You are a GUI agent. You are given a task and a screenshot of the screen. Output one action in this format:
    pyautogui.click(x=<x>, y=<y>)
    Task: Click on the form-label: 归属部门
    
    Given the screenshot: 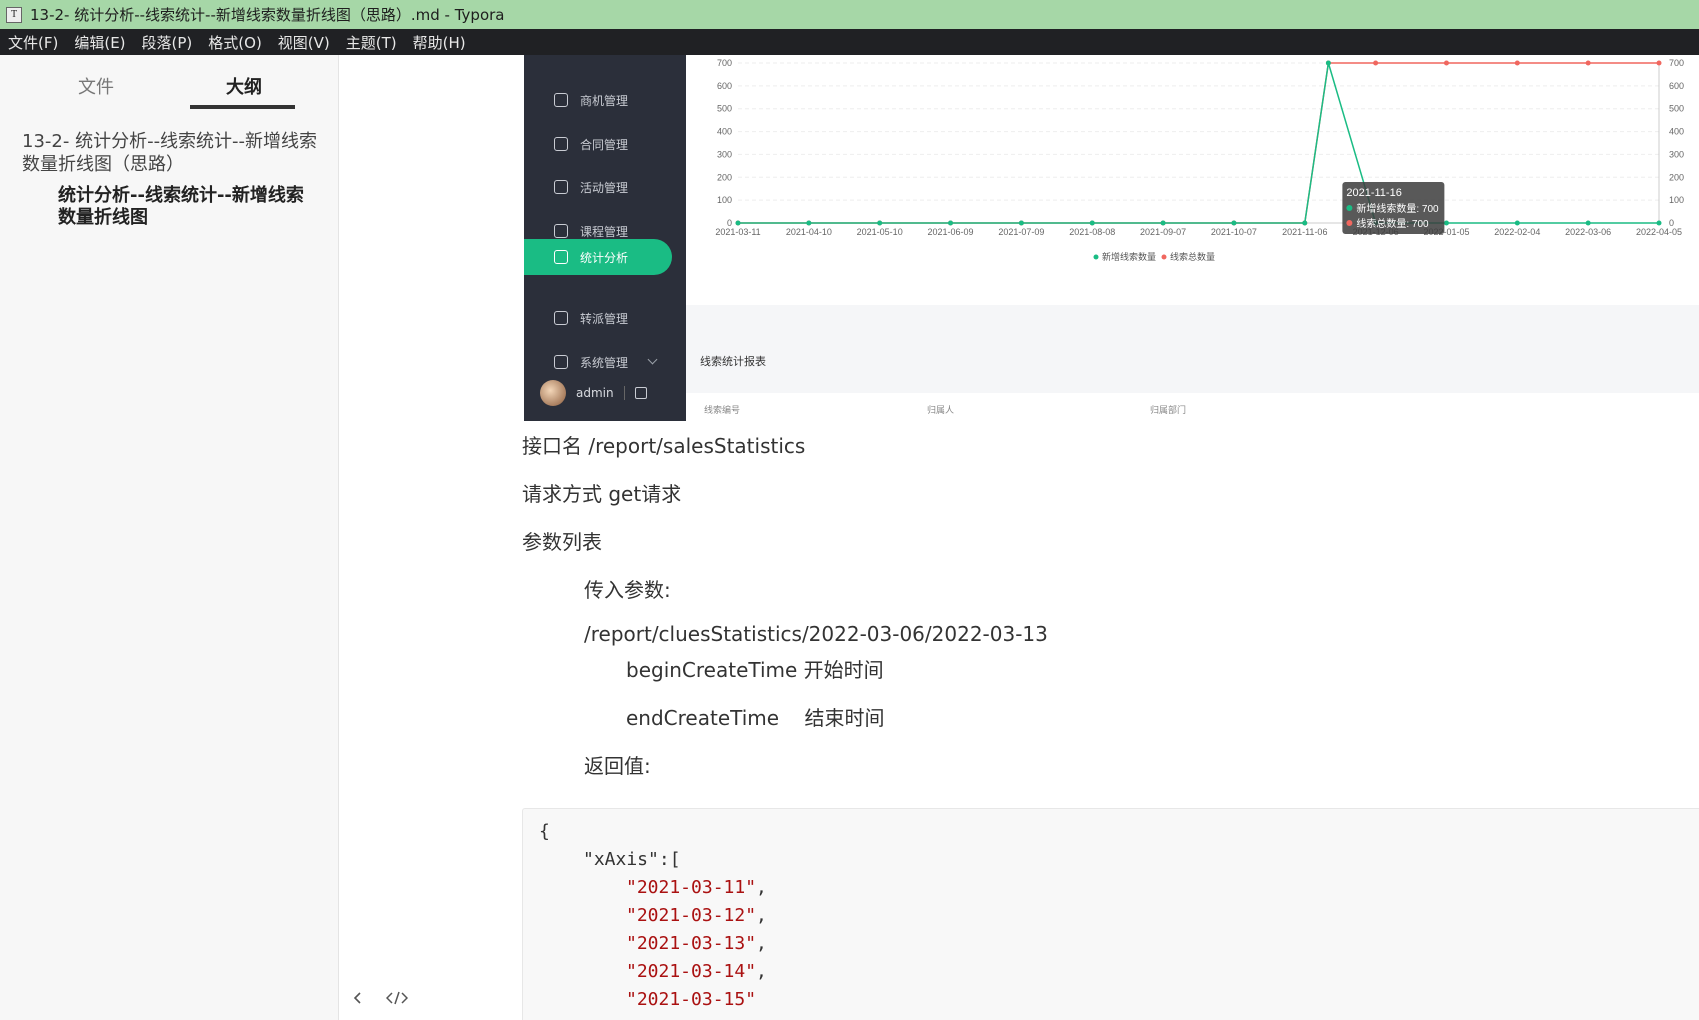 What is the action you would take?
    pyautogui.click(x=1168, y=411)
    